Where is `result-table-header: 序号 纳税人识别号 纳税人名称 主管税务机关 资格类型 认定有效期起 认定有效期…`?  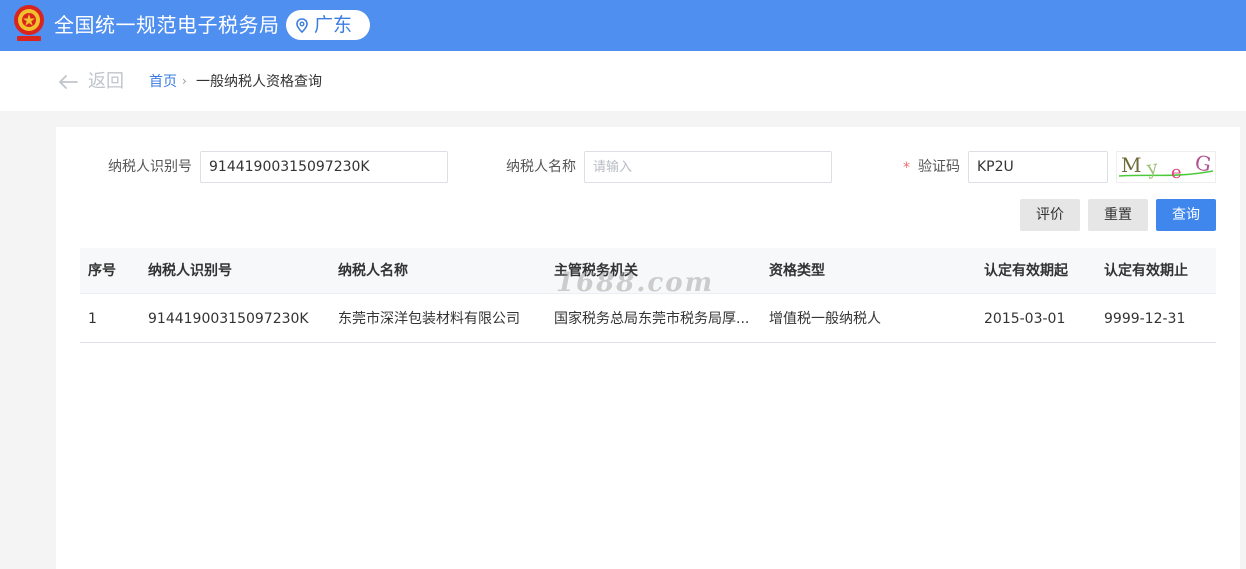 result-table-header: 序号 纳税人识别号 纳税人名称 主管税务机关 资格类型 认定有效期起 认定有效期… is located at coordinates (648, 271).